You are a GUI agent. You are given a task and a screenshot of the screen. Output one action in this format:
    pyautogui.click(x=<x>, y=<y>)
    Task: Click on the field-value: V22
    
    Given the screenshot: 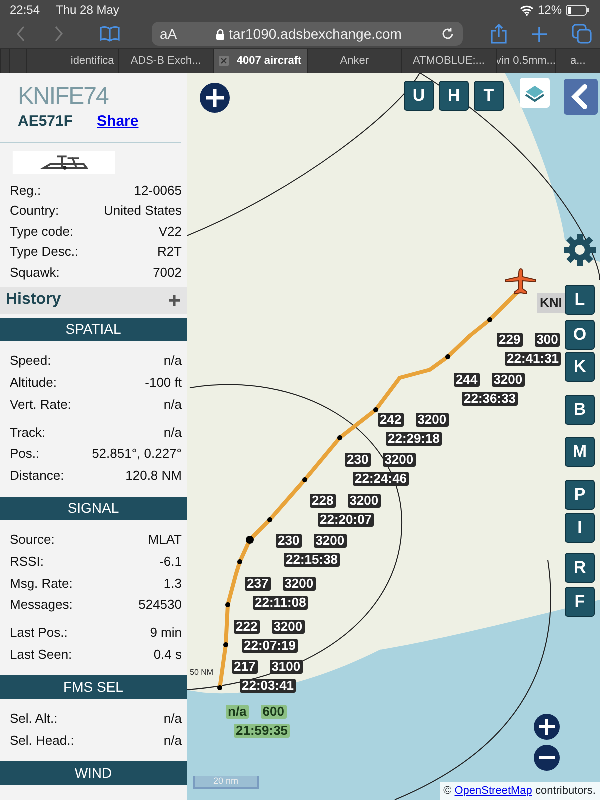 What is the action you would take?
    pyautogui.click(x=170, y=231)
    